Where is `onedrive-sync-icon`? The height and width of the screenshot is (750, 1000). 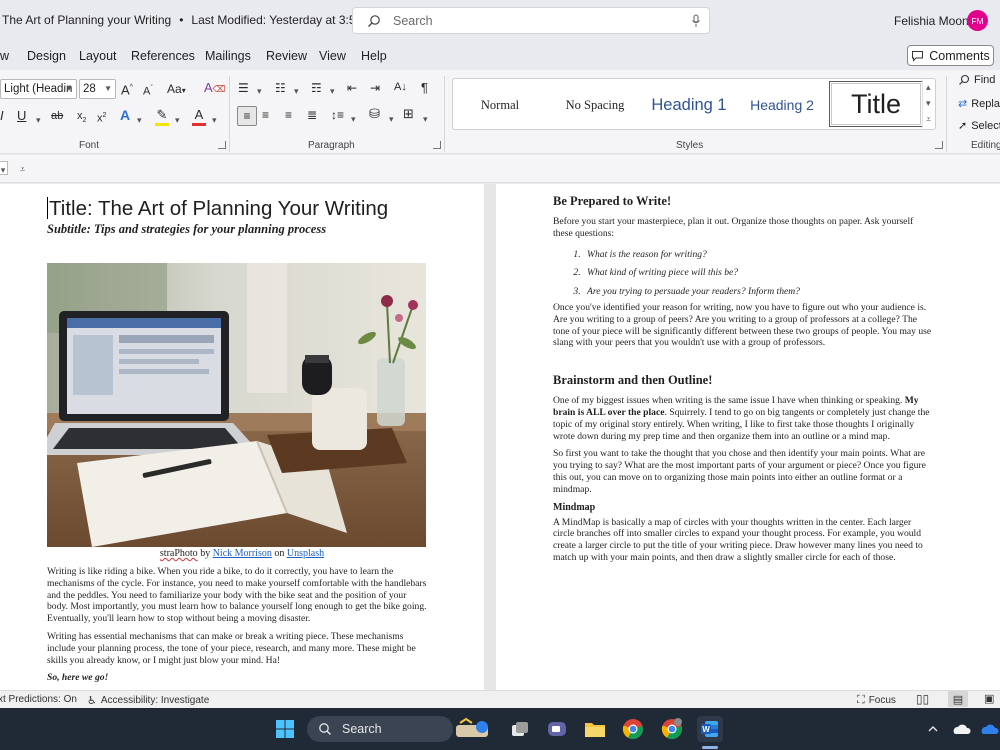 onedrive-sync-icon is located at coordinates (988, 729).